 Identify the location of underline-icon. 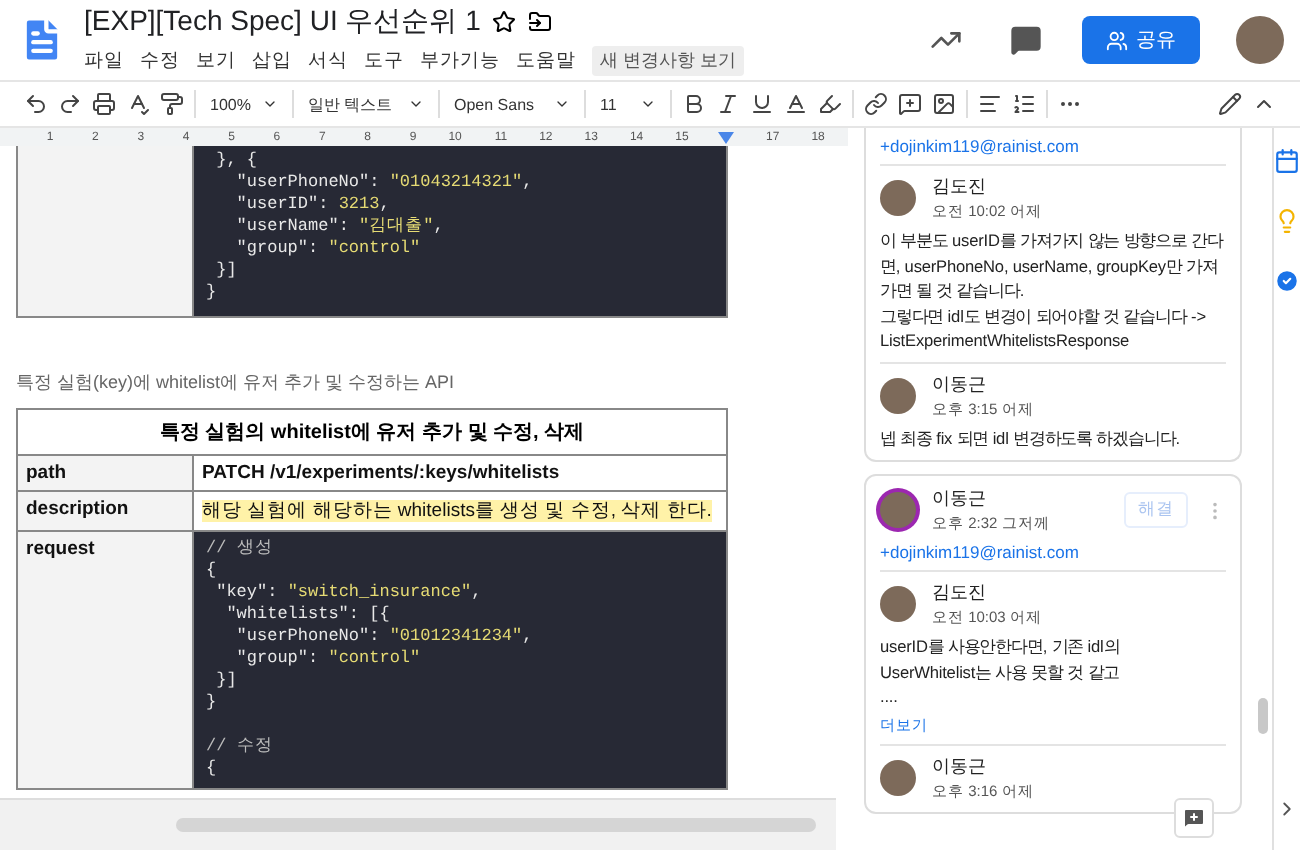
(762, 104).